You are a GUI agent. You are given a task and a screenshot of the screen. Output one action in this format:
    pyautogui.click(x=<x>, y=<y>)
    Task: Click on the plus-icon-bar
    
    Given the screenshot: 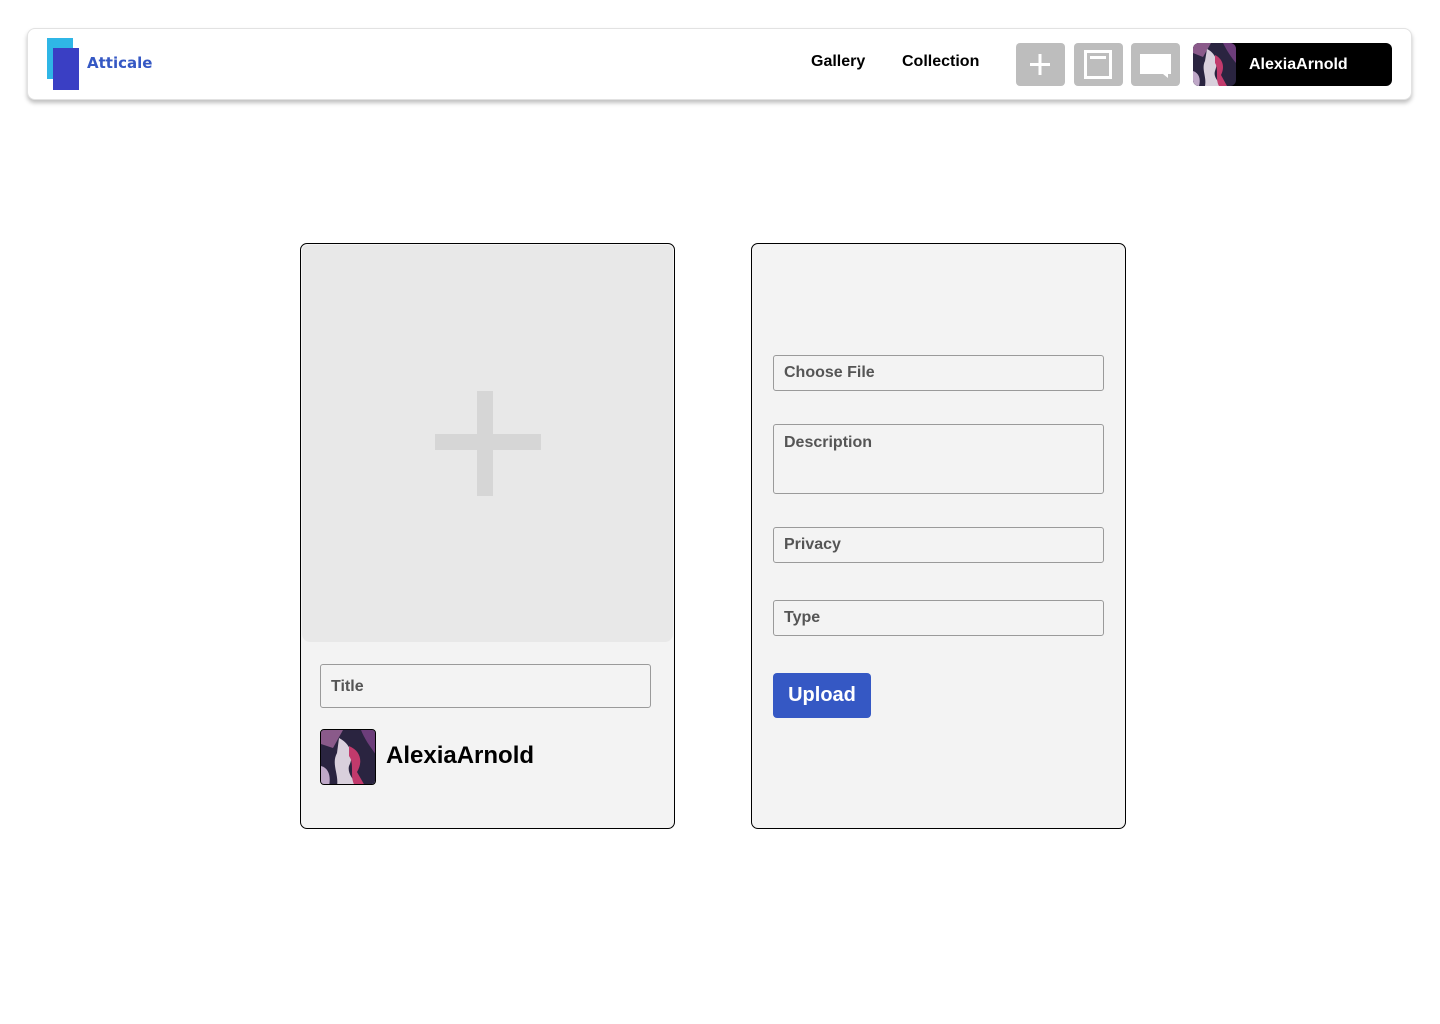 What is the action you would take?
    pyautogui.click(x=488, y=442)
    